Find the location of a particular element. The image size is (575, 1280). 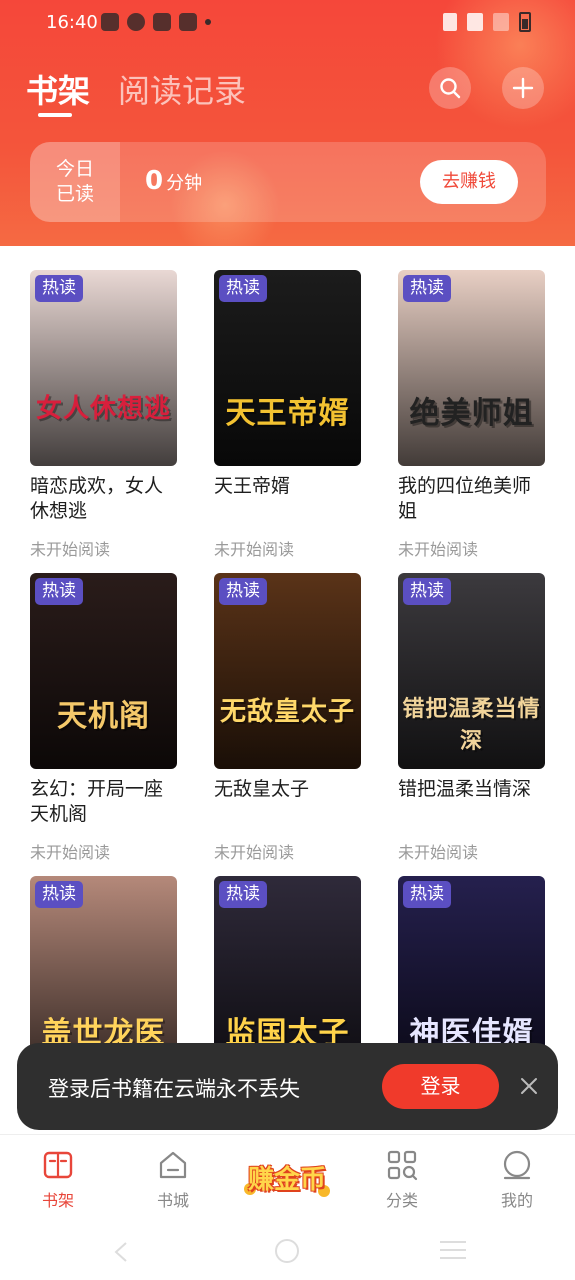

earn-money-button: 去赚钱 is located at coordinates (469, 182).